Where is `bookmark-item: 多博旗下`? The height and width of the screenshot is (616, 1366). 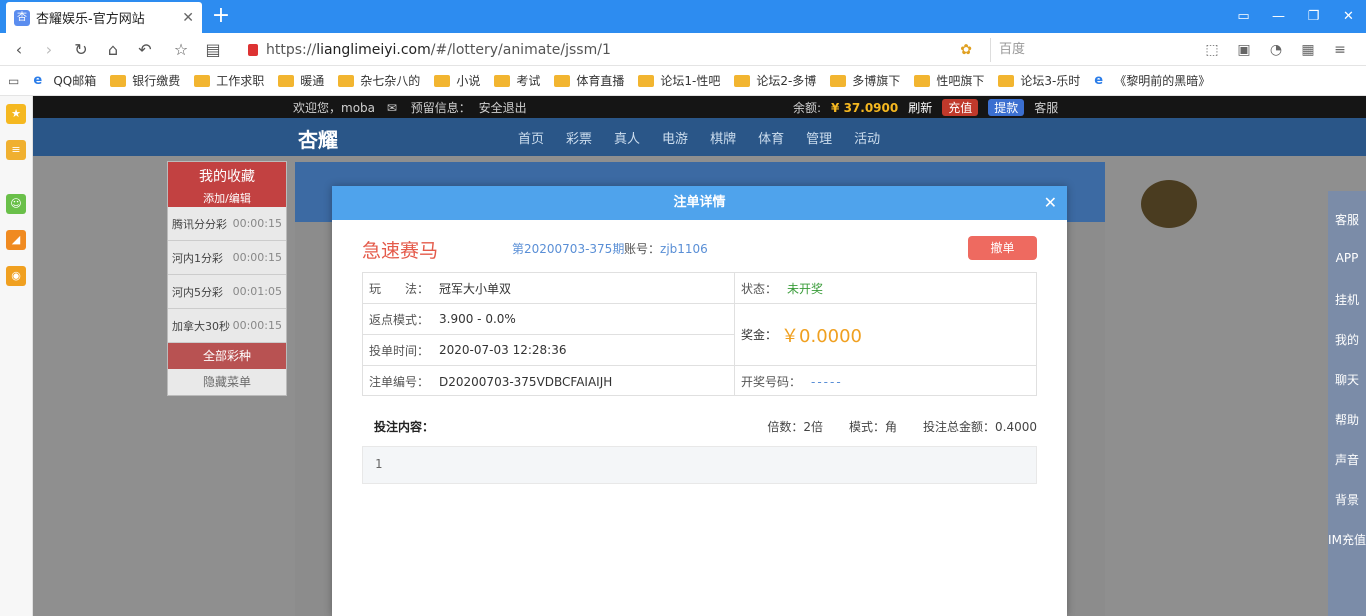 bookmark-item: 多博旗下 is located at coordinates (865, 80).